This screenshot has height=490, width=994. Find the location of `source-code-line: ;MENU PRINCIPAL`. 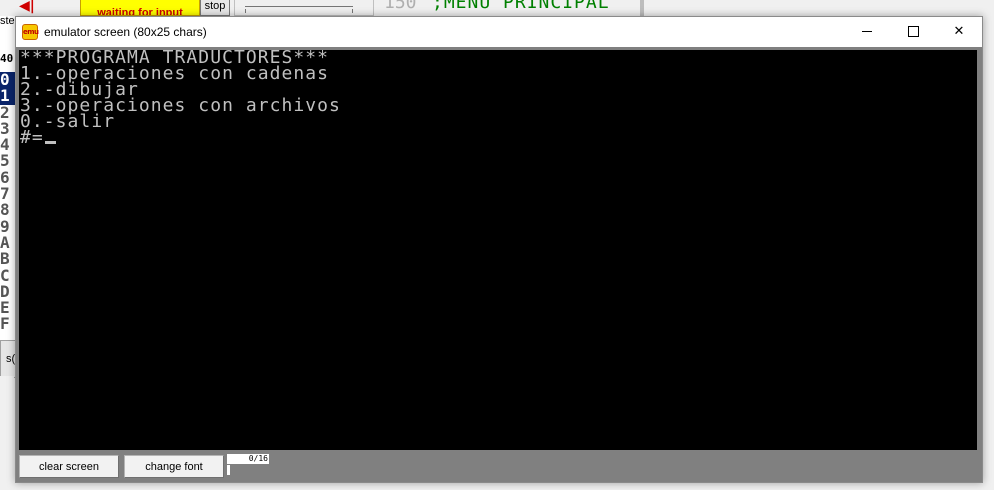

source-code-line: ;MENU PRINCIPAL is located at coordinates (521, 6).